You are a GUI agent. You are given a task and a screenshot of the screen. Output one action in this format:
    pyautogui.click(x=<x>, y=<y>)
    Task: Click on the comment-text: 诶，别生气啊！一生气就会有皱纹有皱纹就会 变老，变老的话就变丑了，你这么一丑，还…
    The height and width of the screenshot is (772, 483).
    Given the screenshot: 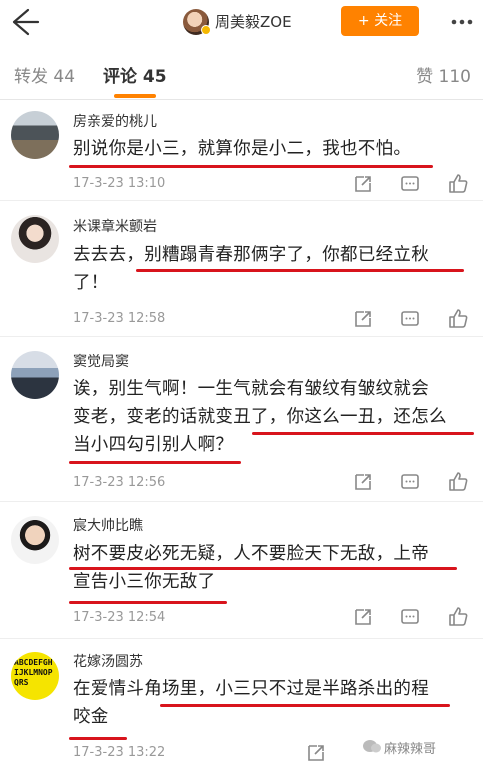 What is the action you would take?
    pyautogui.click(x=273, y=417)
    